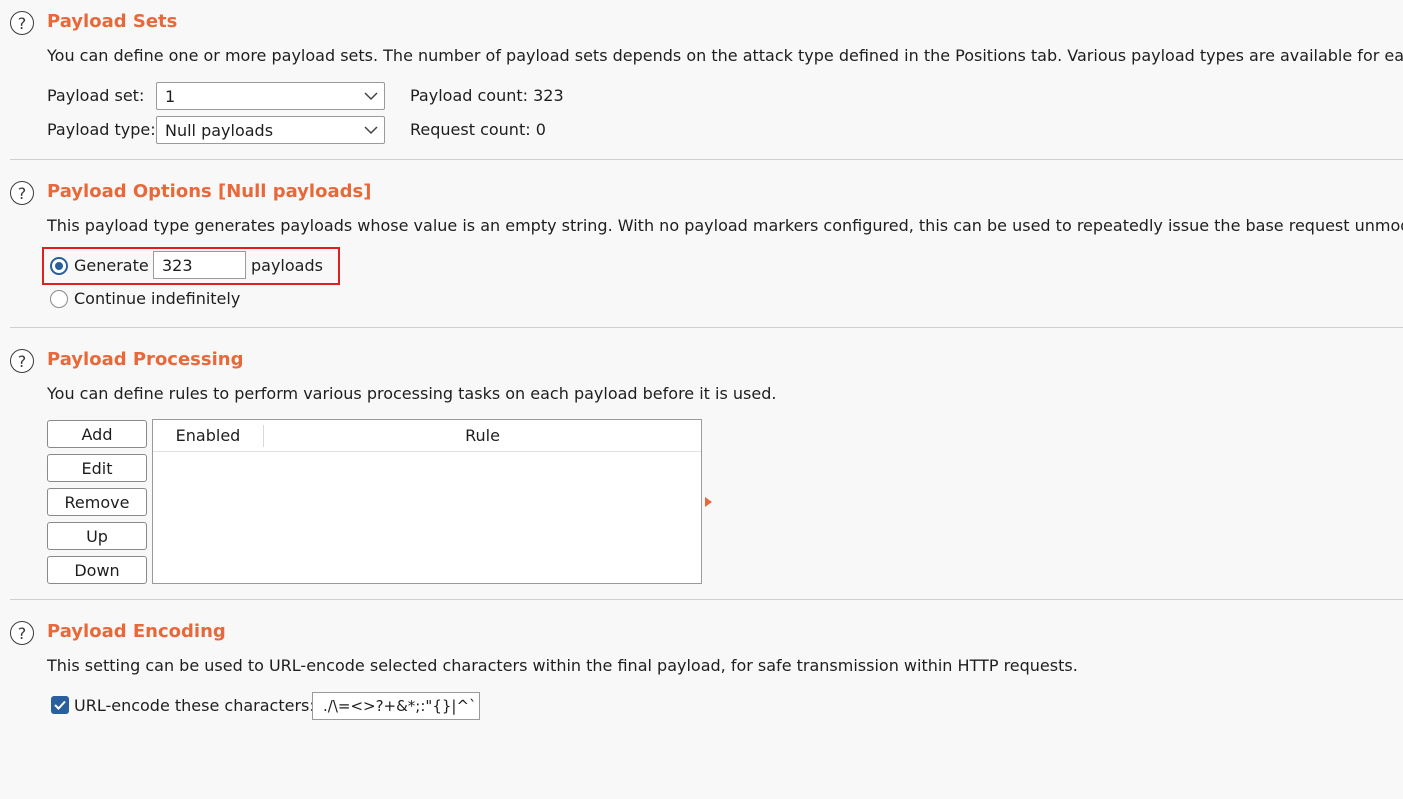  I want to click on payload-options-title: Payload Options [Null payloads], so click(209, 191).